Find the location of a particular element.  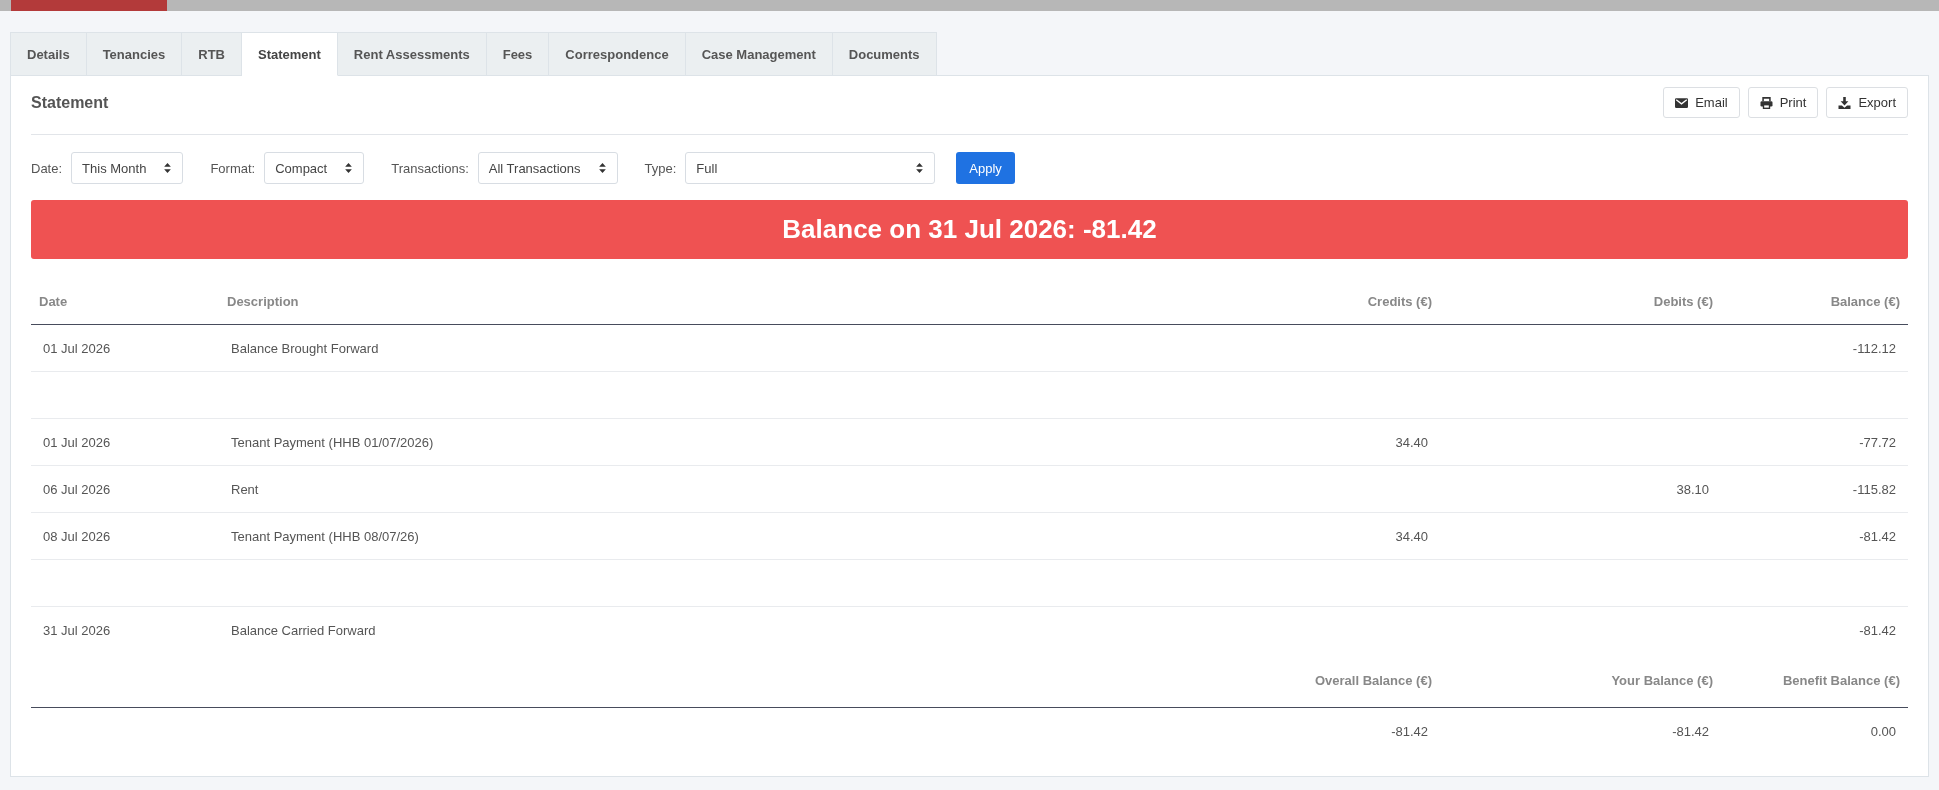

column-header: Overall Balance (€) is located at coordinates (1373, 680).